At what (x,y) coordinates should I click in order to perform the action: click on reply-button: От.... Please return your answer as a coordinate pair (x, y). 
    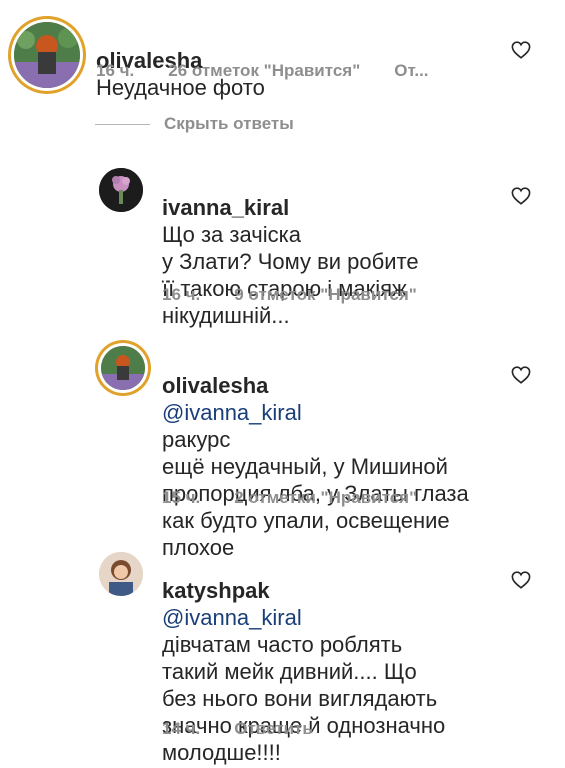
    Looking at the image, I should click on (411, 71).